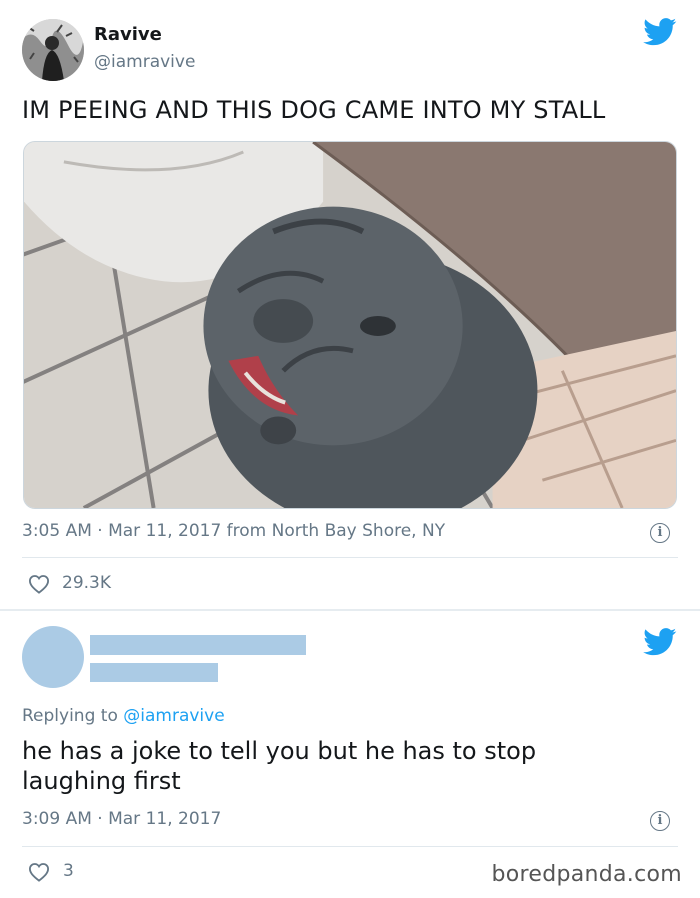 The height and width of the screenshot is (898, 700). What do you see at coordinates (73, 716) in the screenshot?
I see `replying-to-prefix: Replying to` at bounding box center [73, 716].